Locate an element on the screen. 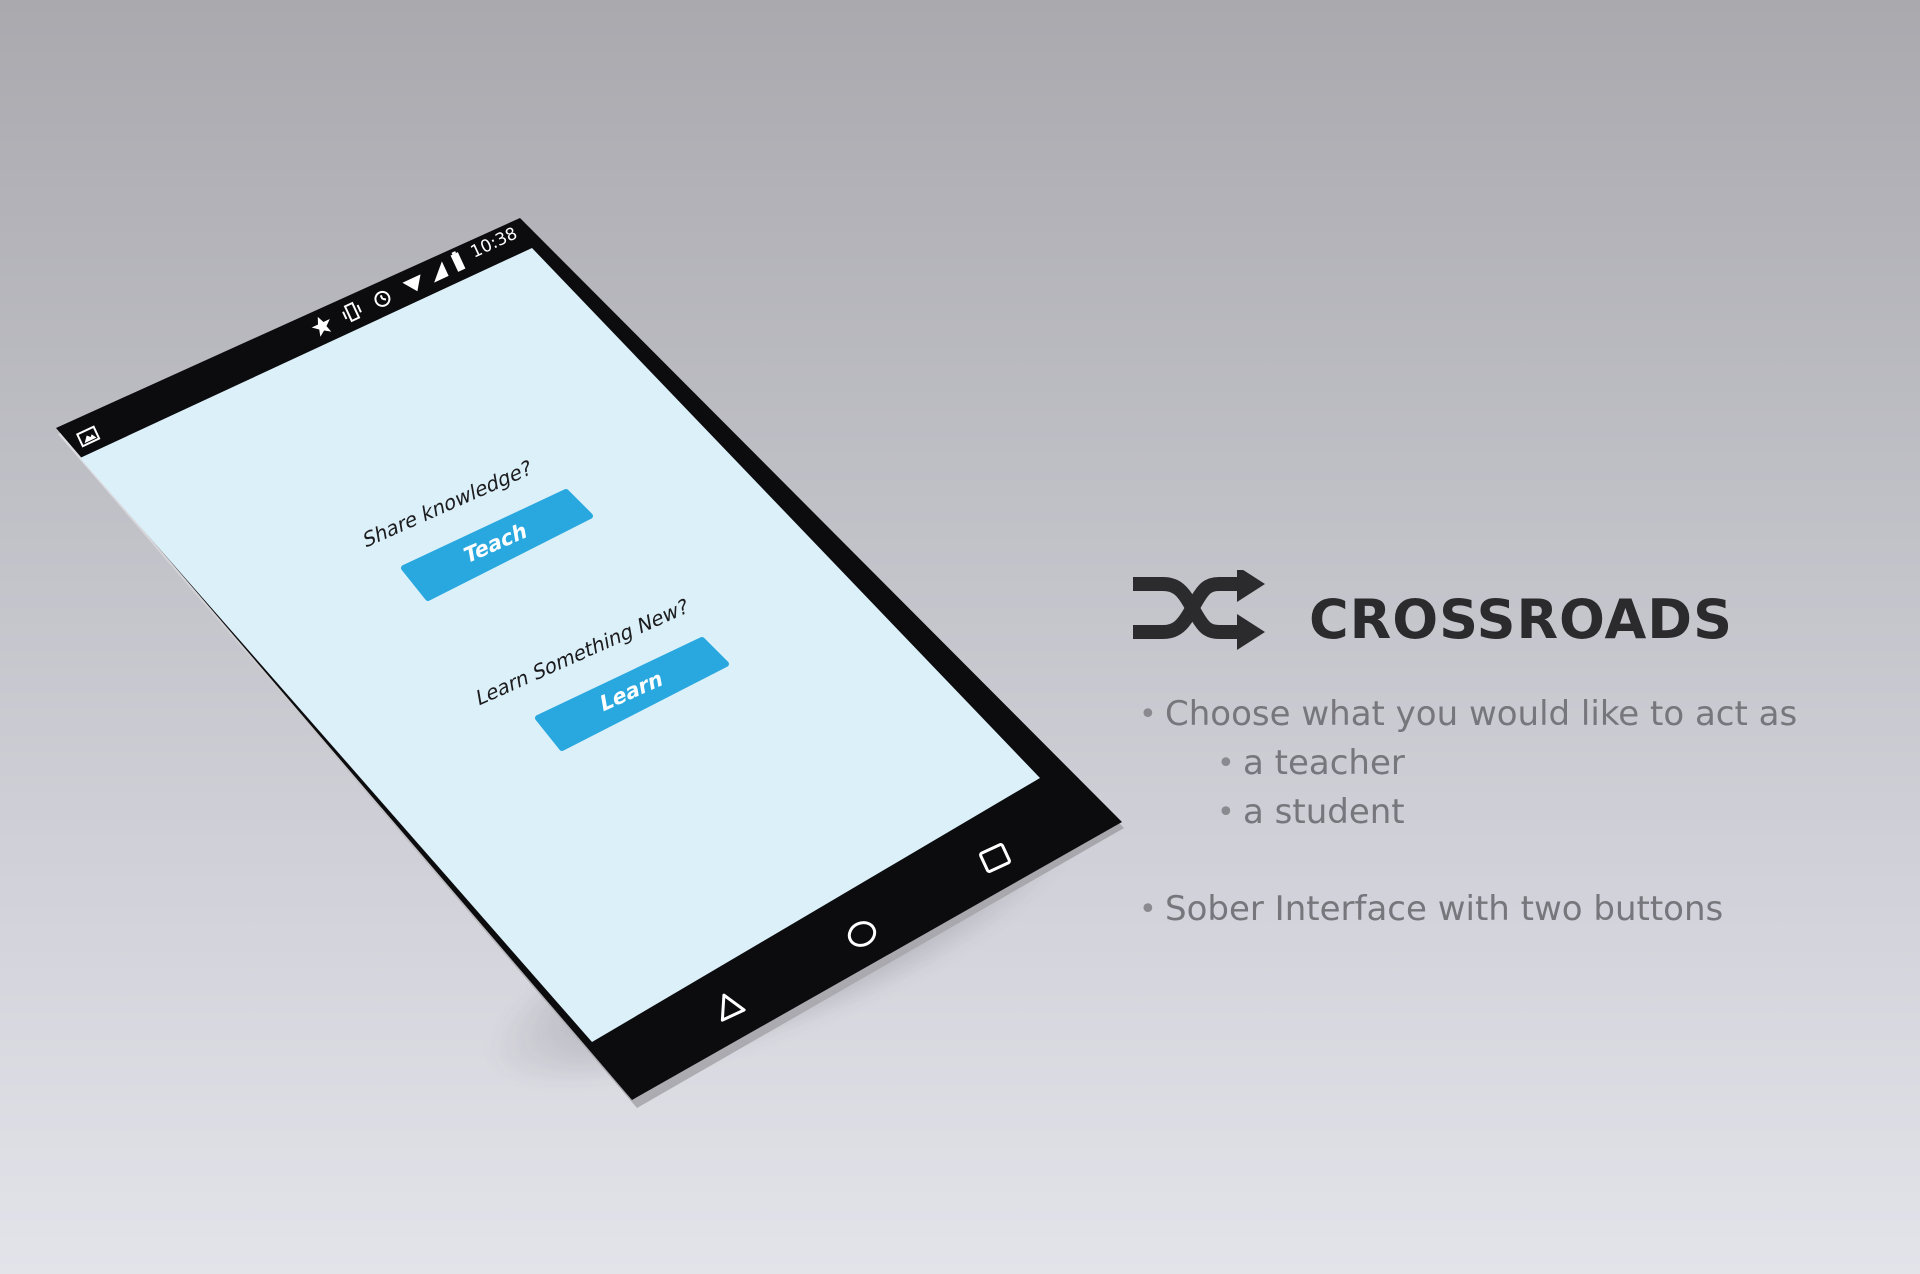  brand-header: CROSSROADS is located at coordinates (1443, 620).